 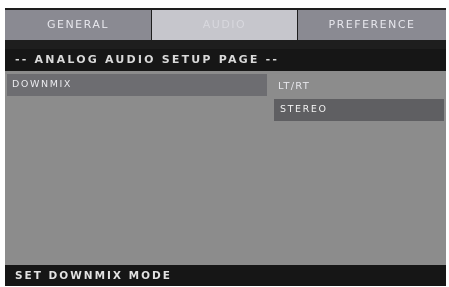 What do you see at coordinates (225, 275) in the screenshot?
I see `status-hint: SET DOWNMIX MODE` at bounding box center [225, 275].